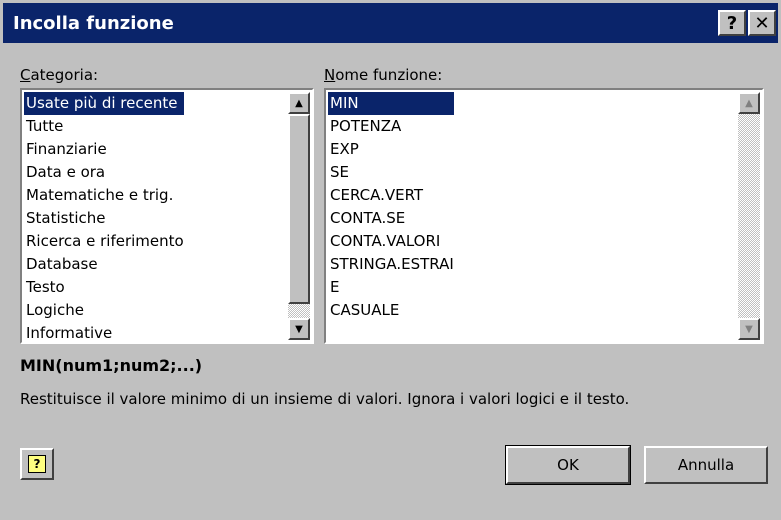  I want to click on function-label-accelerator: N, so click(330, 75).